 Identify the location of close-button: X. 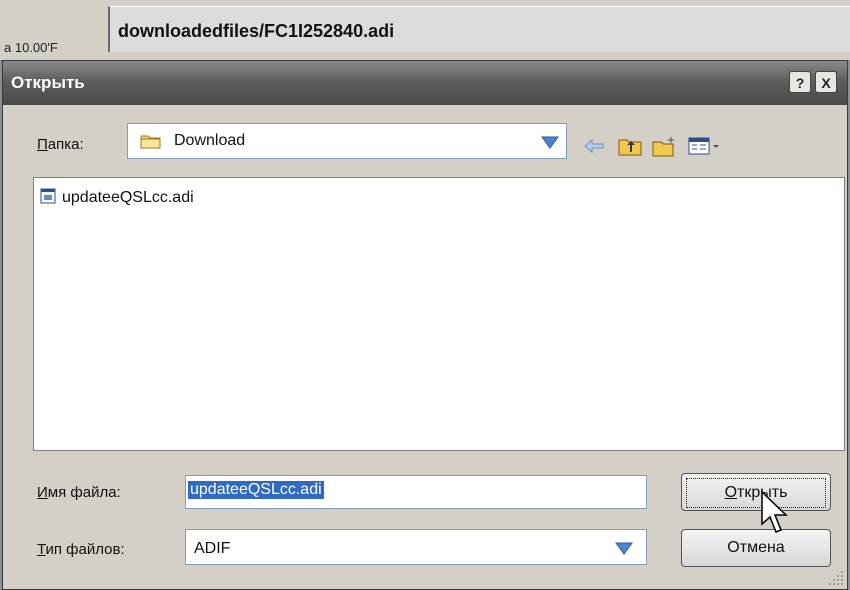
(826, 82).